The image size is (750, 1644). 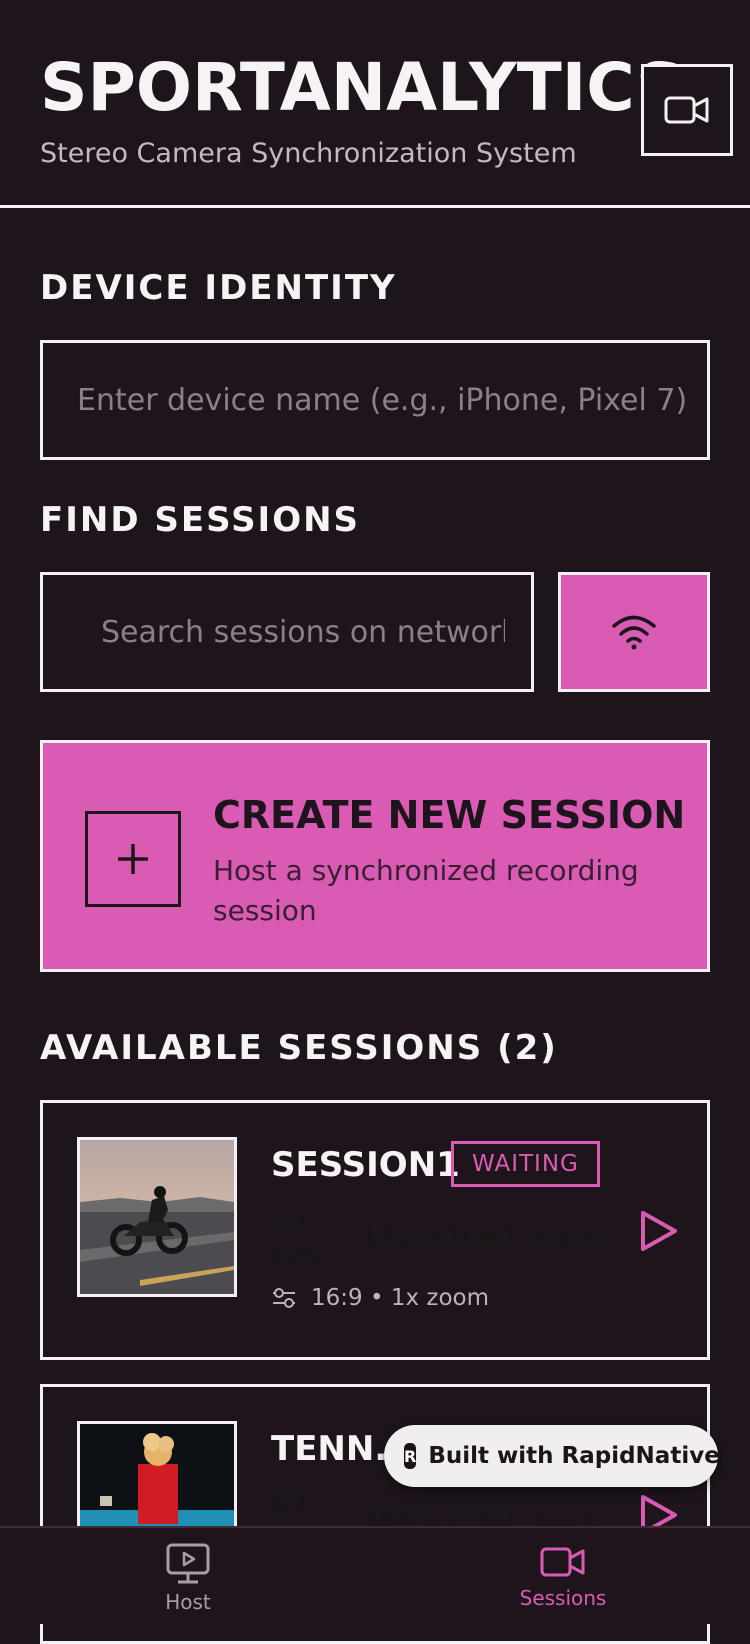 What do you see at coordinates (299, 1048) in the screenshot?
I see `available-sessions-title: AVAILABLE SESSIONS (2)` at bounding box center [299, 1048].